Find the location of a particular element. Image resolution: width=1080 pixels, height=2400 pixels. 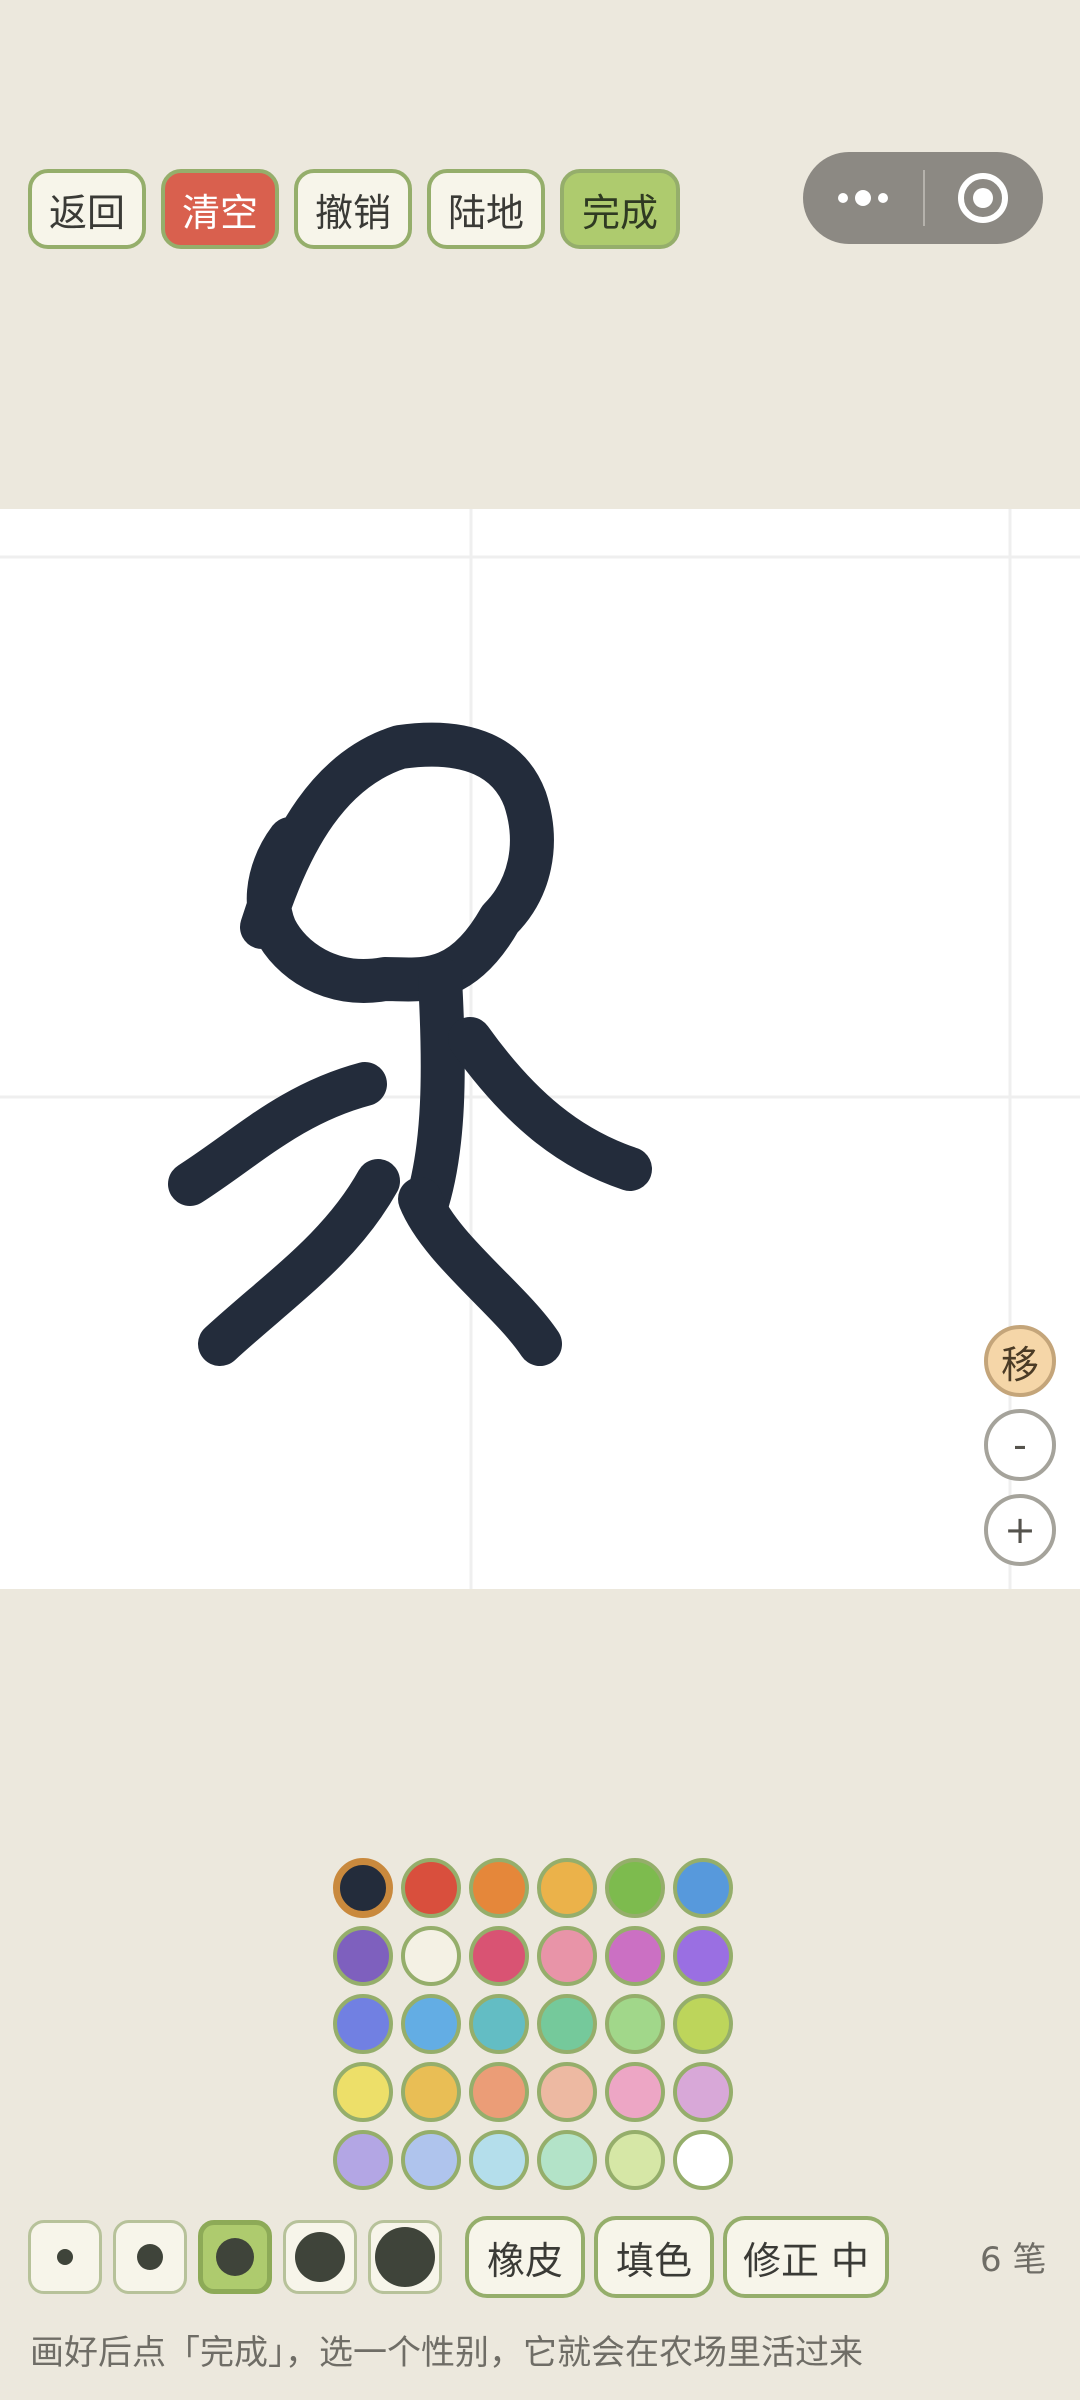

more-button is located at coordinates (863, 198).